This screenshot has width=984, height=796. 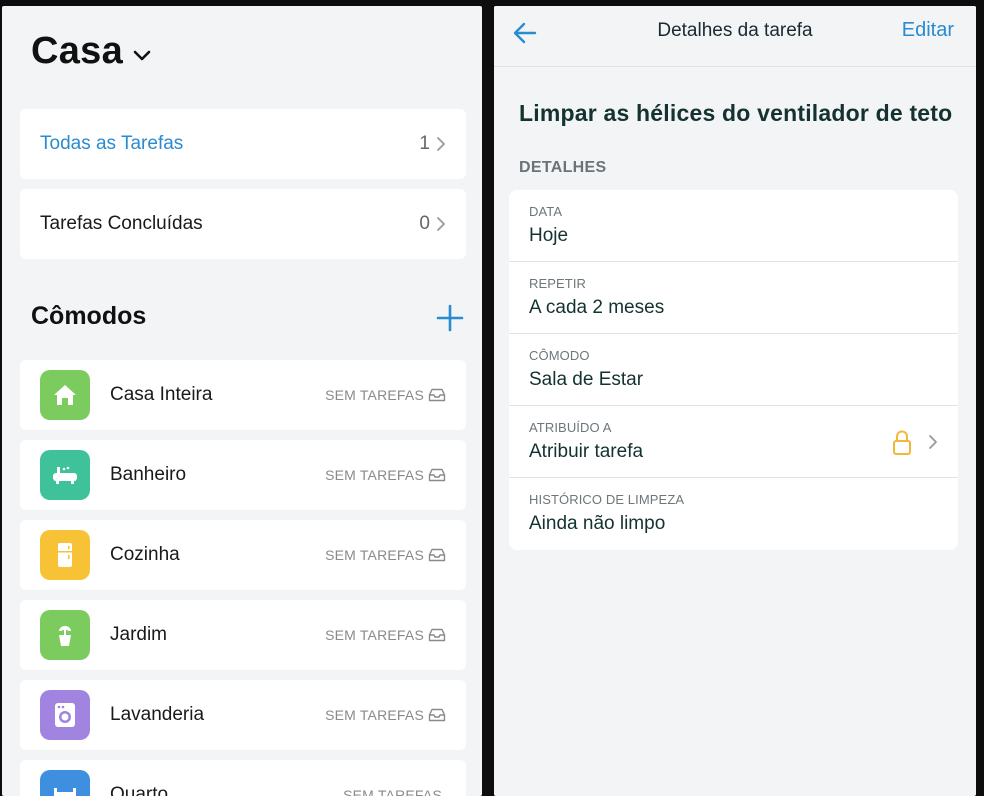 I want to click on room-item-lavanderia: Lavanderia SEM TAREFAS, so click(x=243, y=715).